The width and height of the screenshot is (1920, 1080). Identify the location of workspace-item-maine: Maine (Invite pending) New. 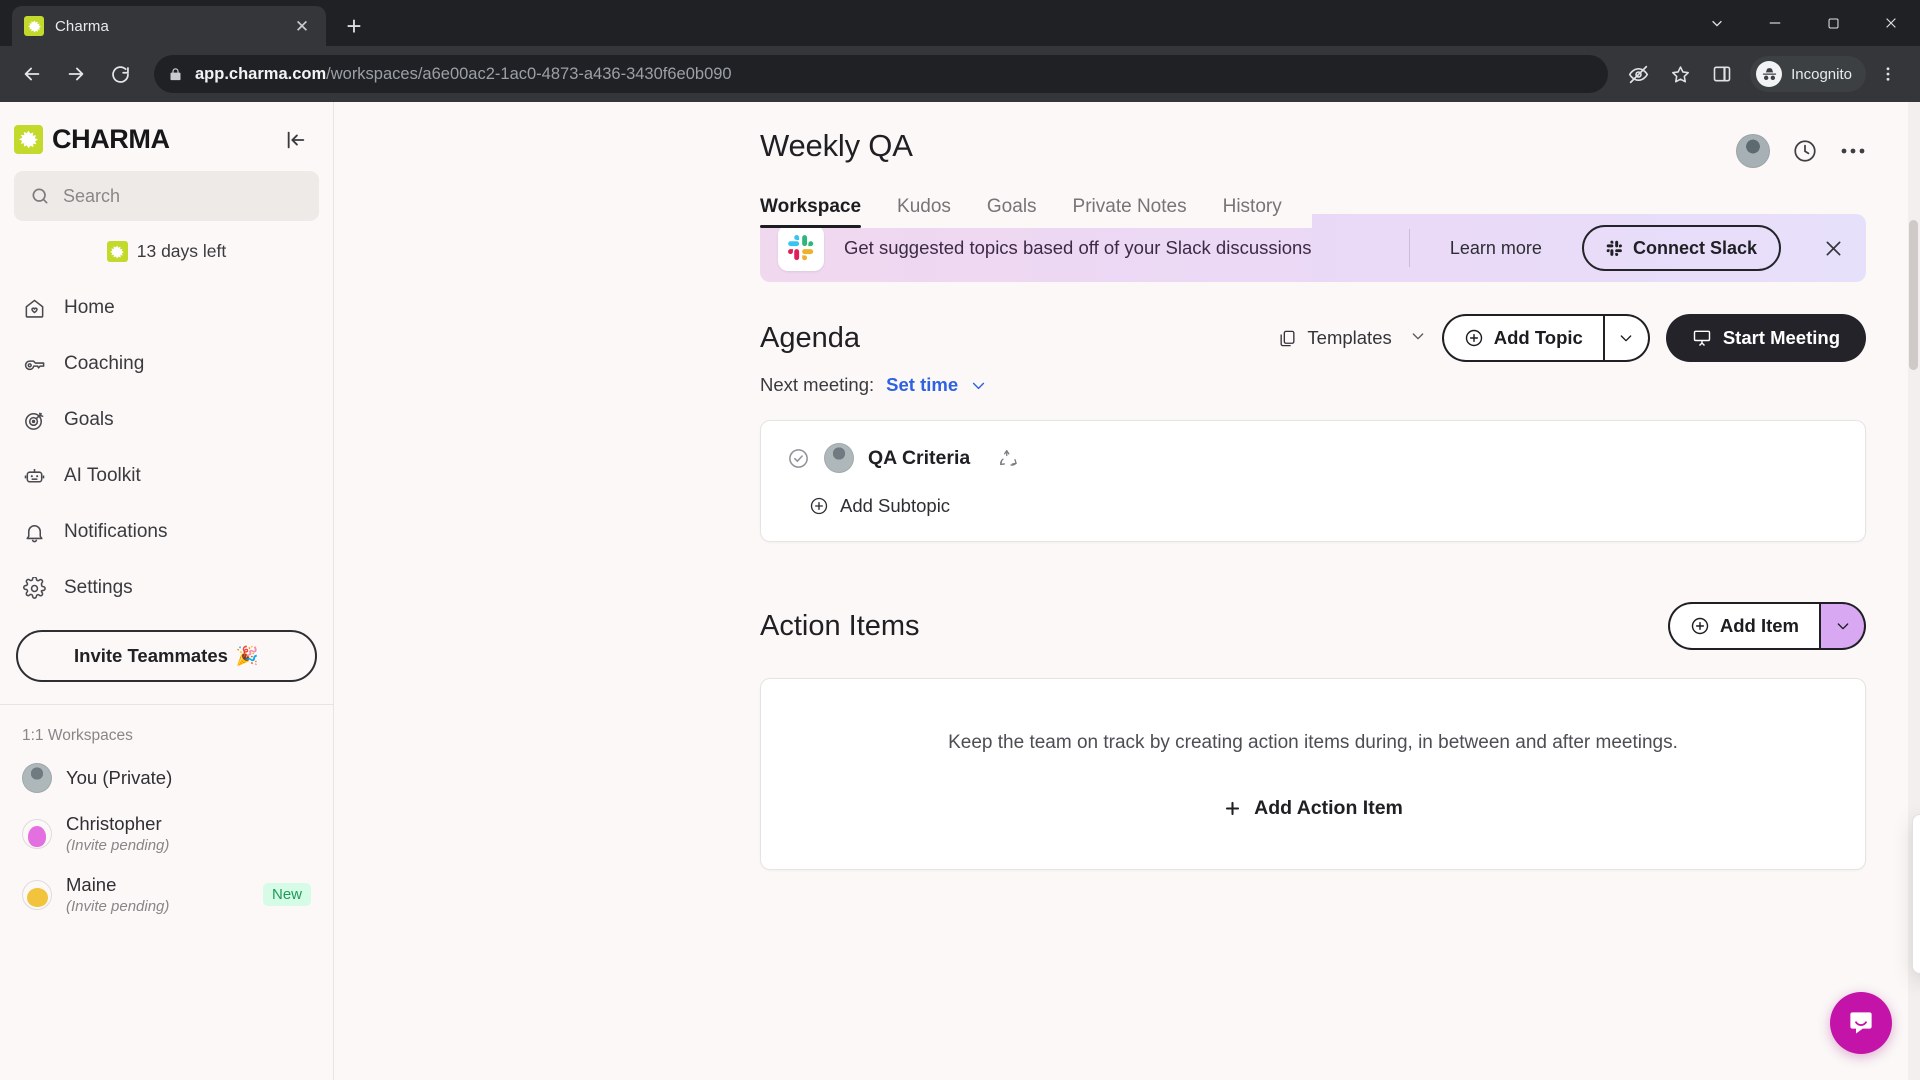
(166, 894).